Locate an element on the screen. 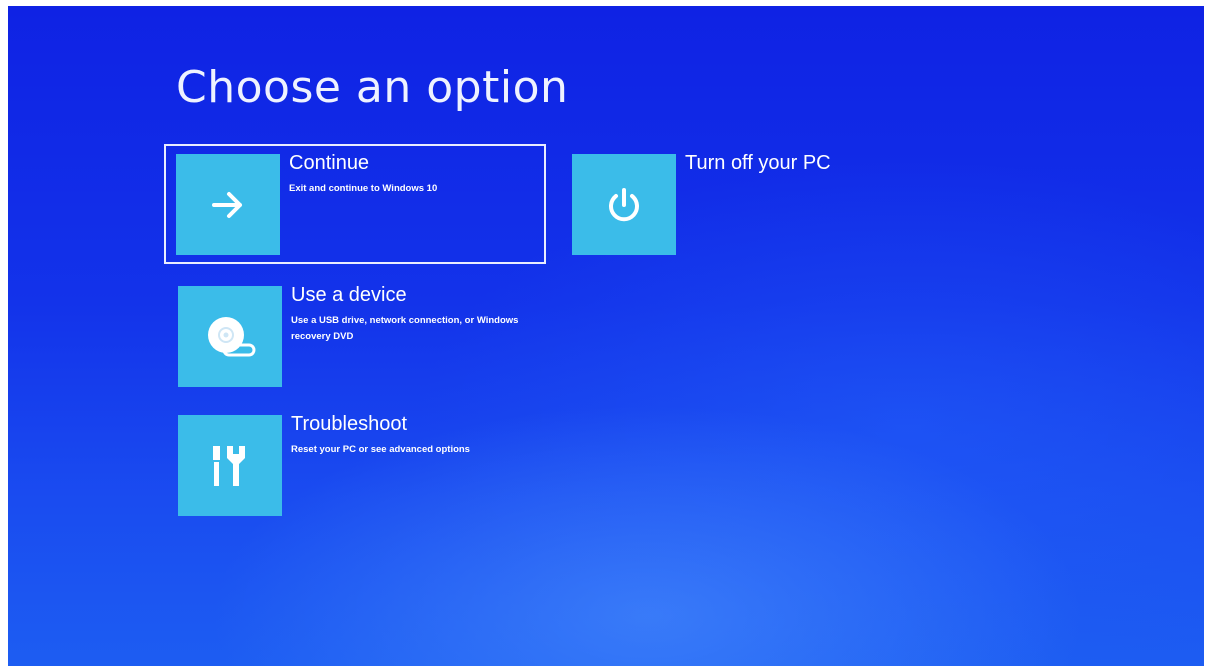 This screenshot has width=1210, height=668. option-troubleshoot-title: Troubleshoot is located at coordinates (349, 424).